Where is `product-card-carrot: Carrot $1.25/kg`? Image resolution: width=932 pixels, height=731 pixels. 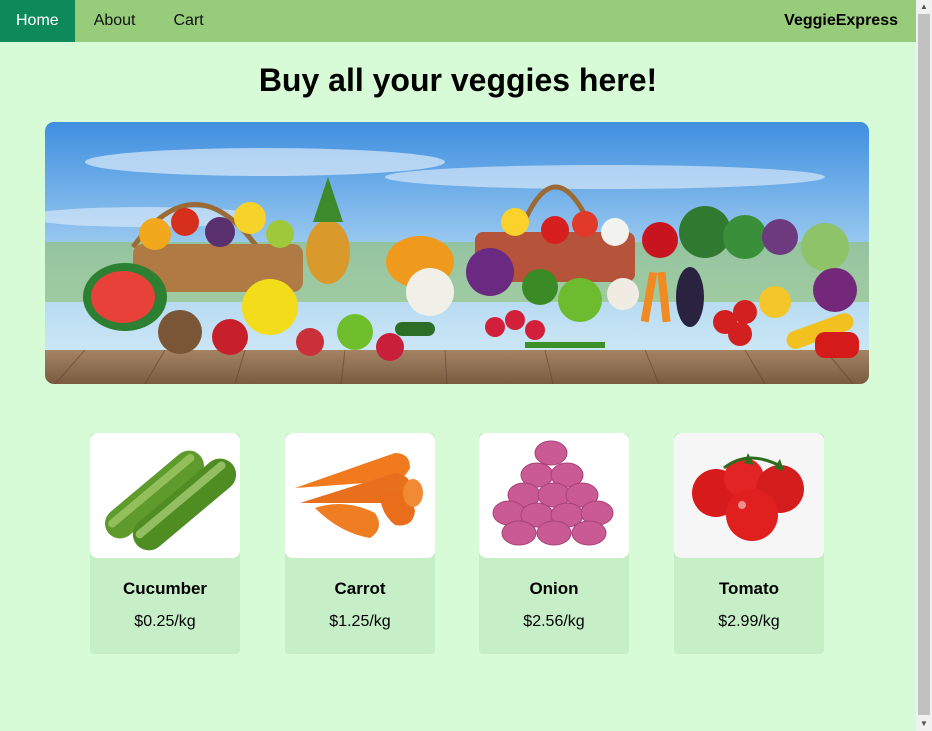
product-card-carrot: Carrot $1.25/kg is located at coordinates (360, 543).